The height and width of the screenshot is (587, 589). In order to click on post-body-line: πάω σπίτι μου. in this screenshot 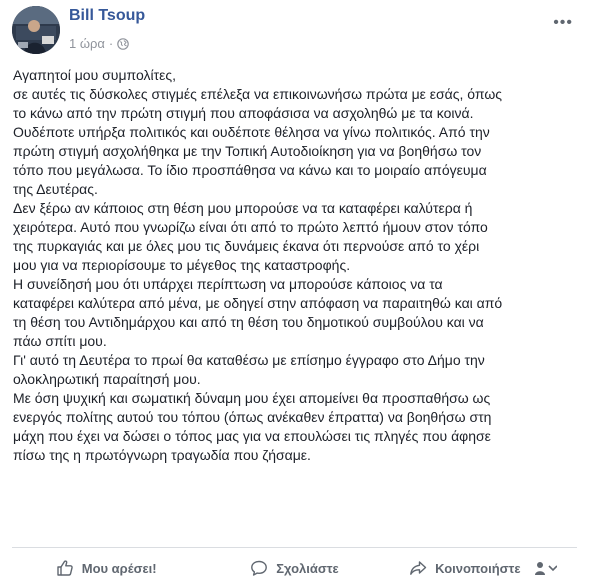, I will do `click(60, 341)`.